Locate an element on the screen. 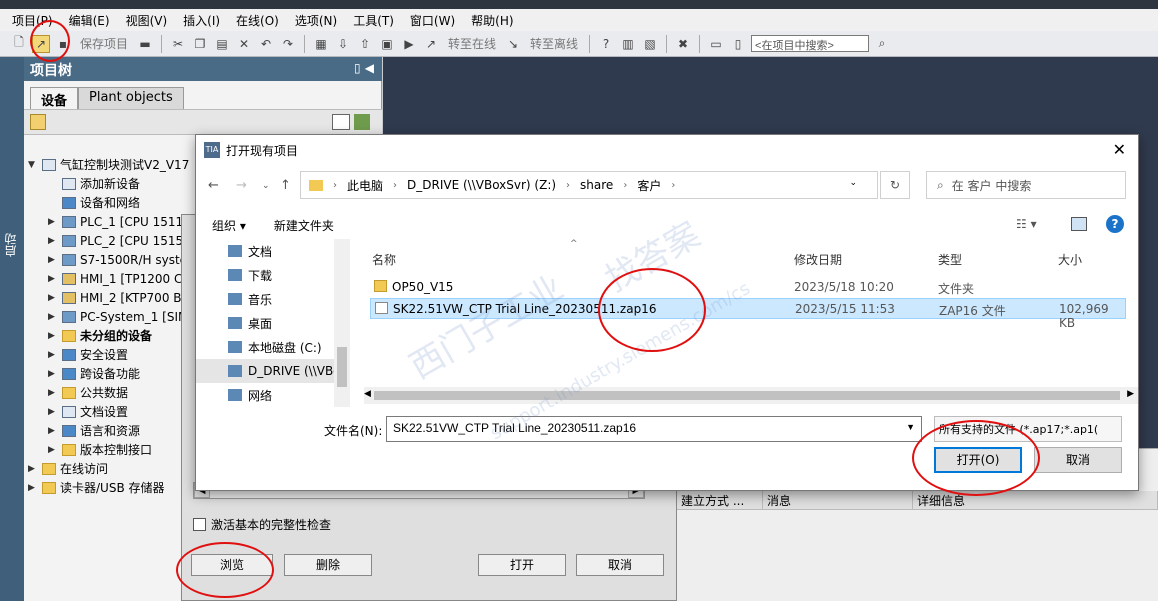 The width and height of the screenshot is (1158, 601). cut-icon: ✂ is located at coordinates (178, 44).